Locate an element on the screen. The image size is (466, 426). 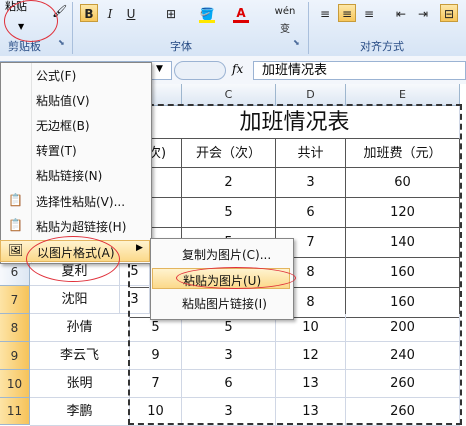
underline-button: U is located at coordinates (131, 13).